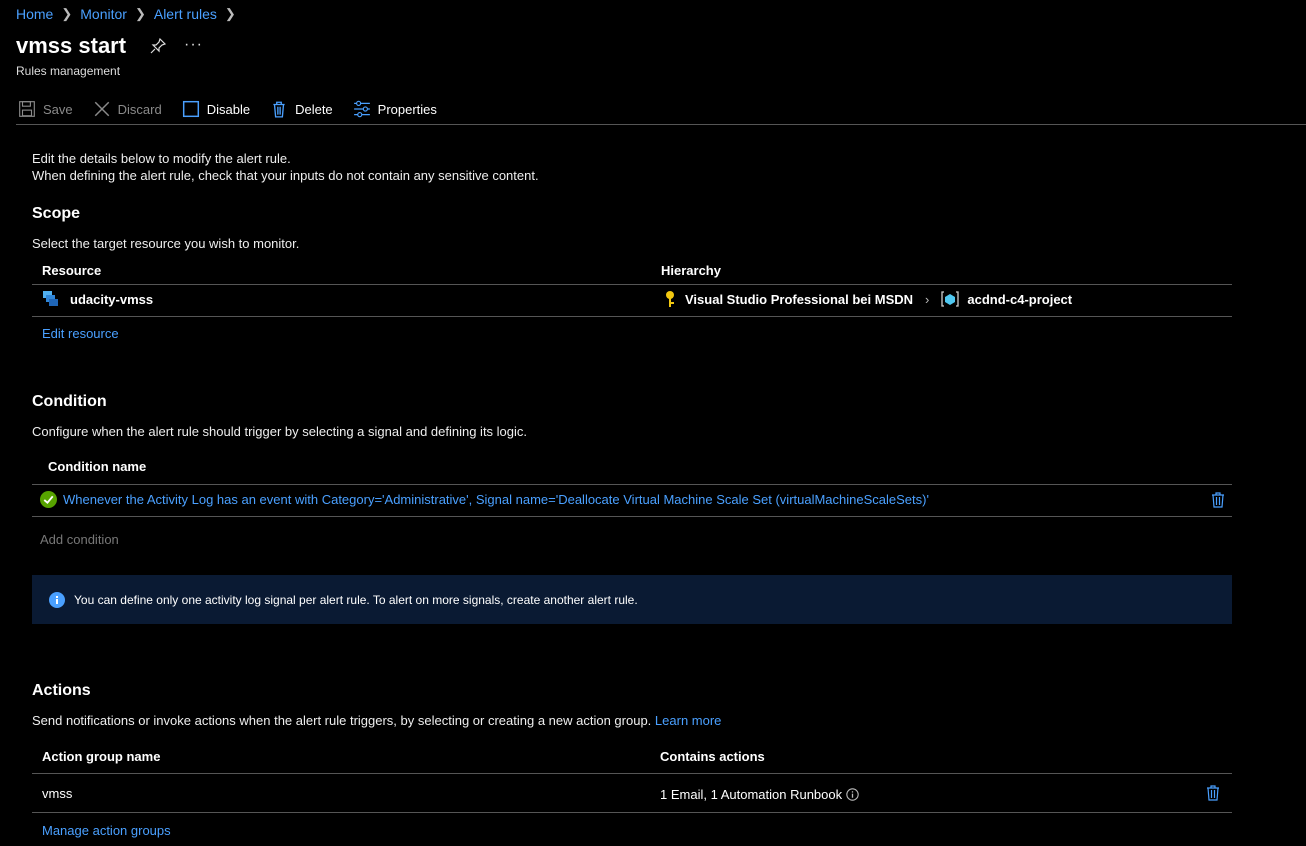 This screenshot has width=1306, height=846. Describe the element at coordinates (61, 690) in the screenshot. I see `actions-heading: Actions` at that location.